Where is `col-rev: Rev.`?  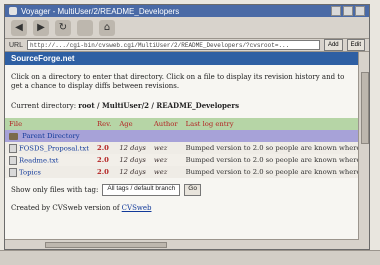
col-rev: Rev. is located at coordinates (104, 124).